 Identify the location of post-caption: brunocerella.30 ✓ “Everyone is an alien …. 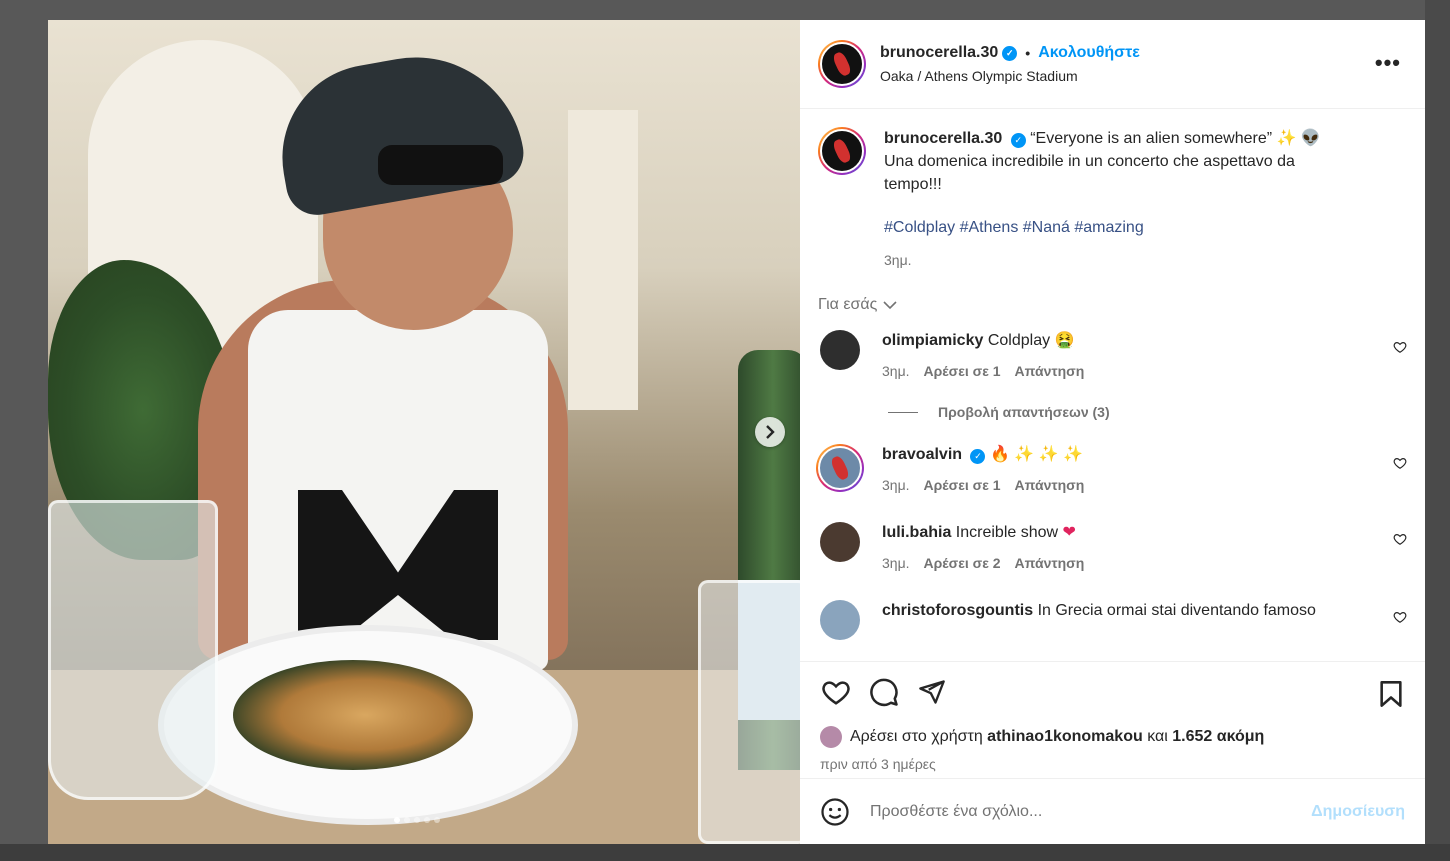
(1121, 190).